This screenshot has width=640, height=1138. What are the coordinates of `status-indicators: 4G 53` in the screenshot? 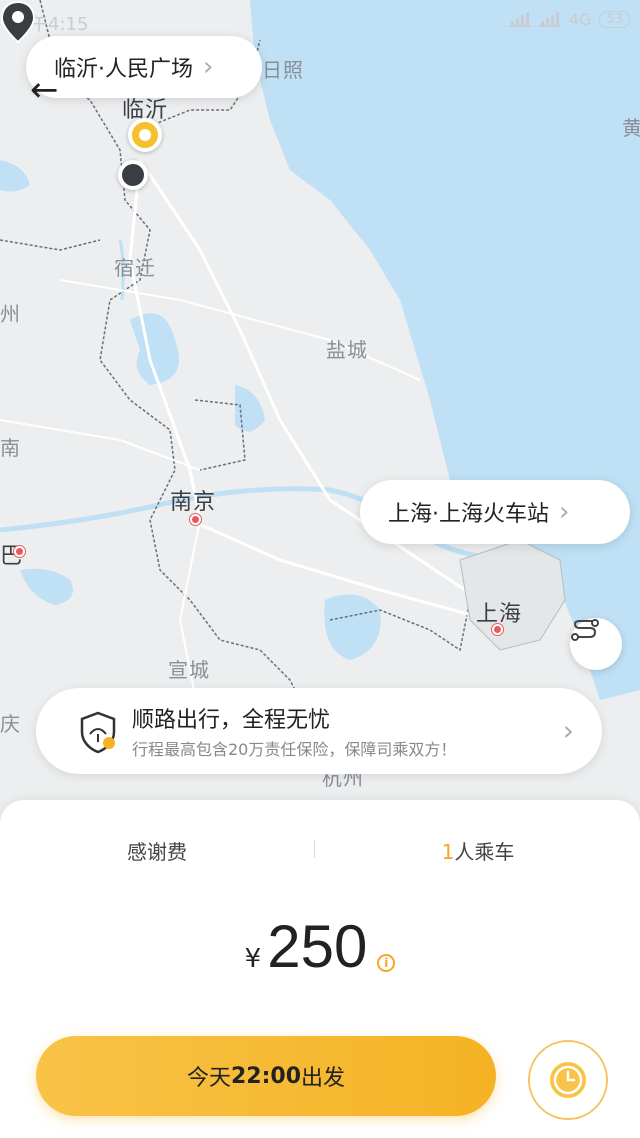 It's located at (569, 19).